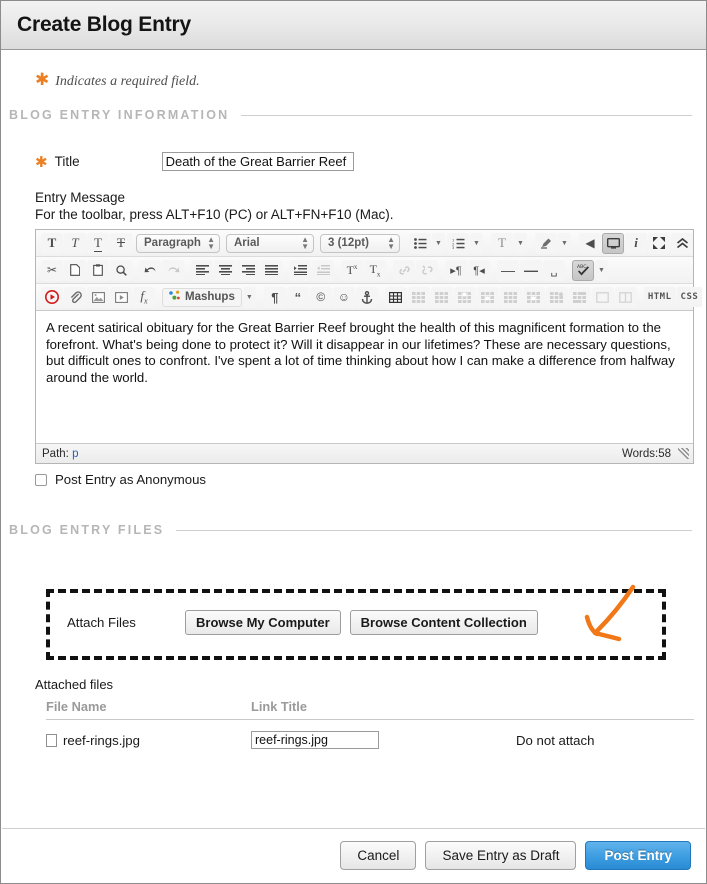  Describe the element at coordinates (554, 270) in the screenshot. I see `nonbreaking-space-icon: ␣` at that location.